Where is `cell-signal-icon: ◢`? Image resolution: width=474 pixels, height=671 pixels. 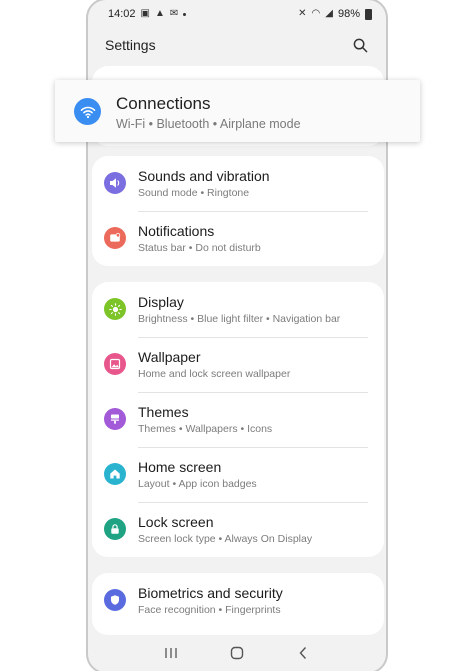 cell-signal-icon: ◢ is located at coordinates (329, 13).